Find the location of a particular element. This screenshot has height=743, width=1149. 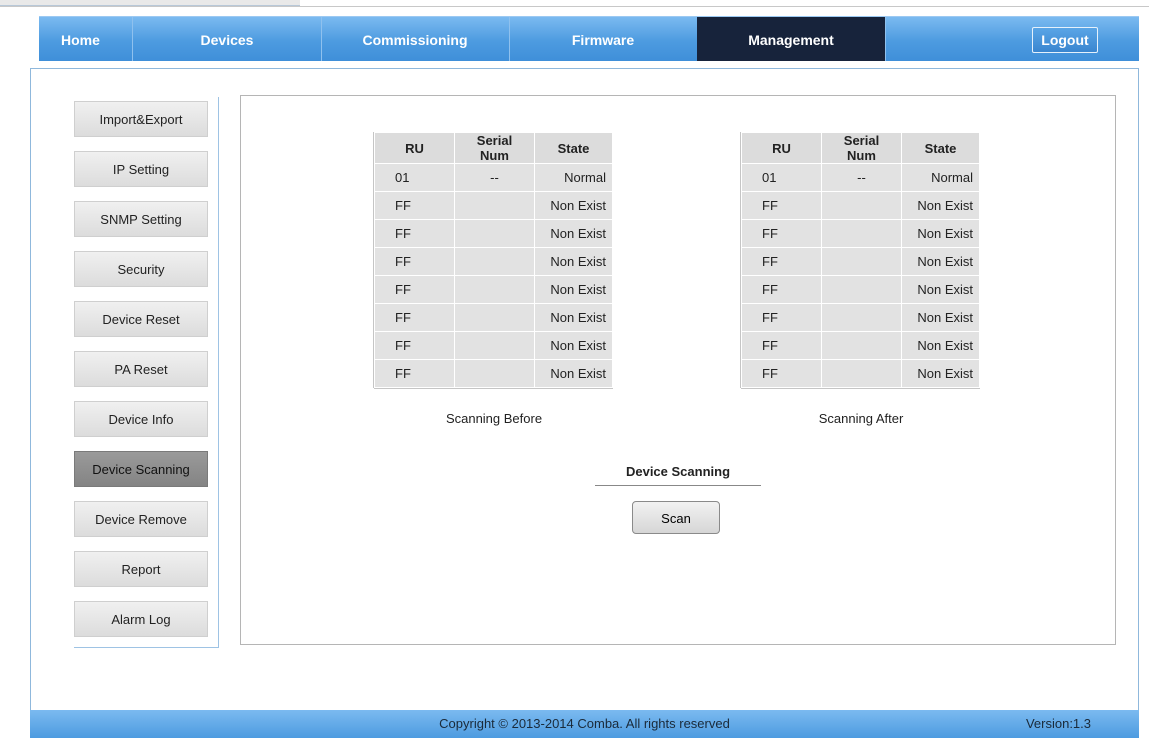

nav-commissioning: Commissioning is located at coordinates (415, 39).